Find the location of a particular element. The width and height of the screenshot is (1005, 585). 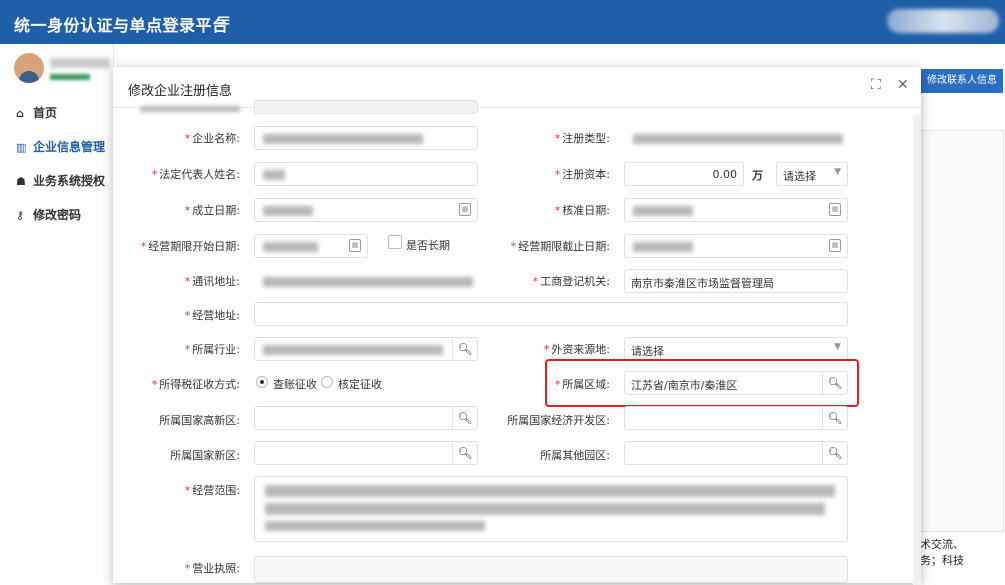

national-econ-label: 所属国家经济开发区: is located at coordinates (558, 420).